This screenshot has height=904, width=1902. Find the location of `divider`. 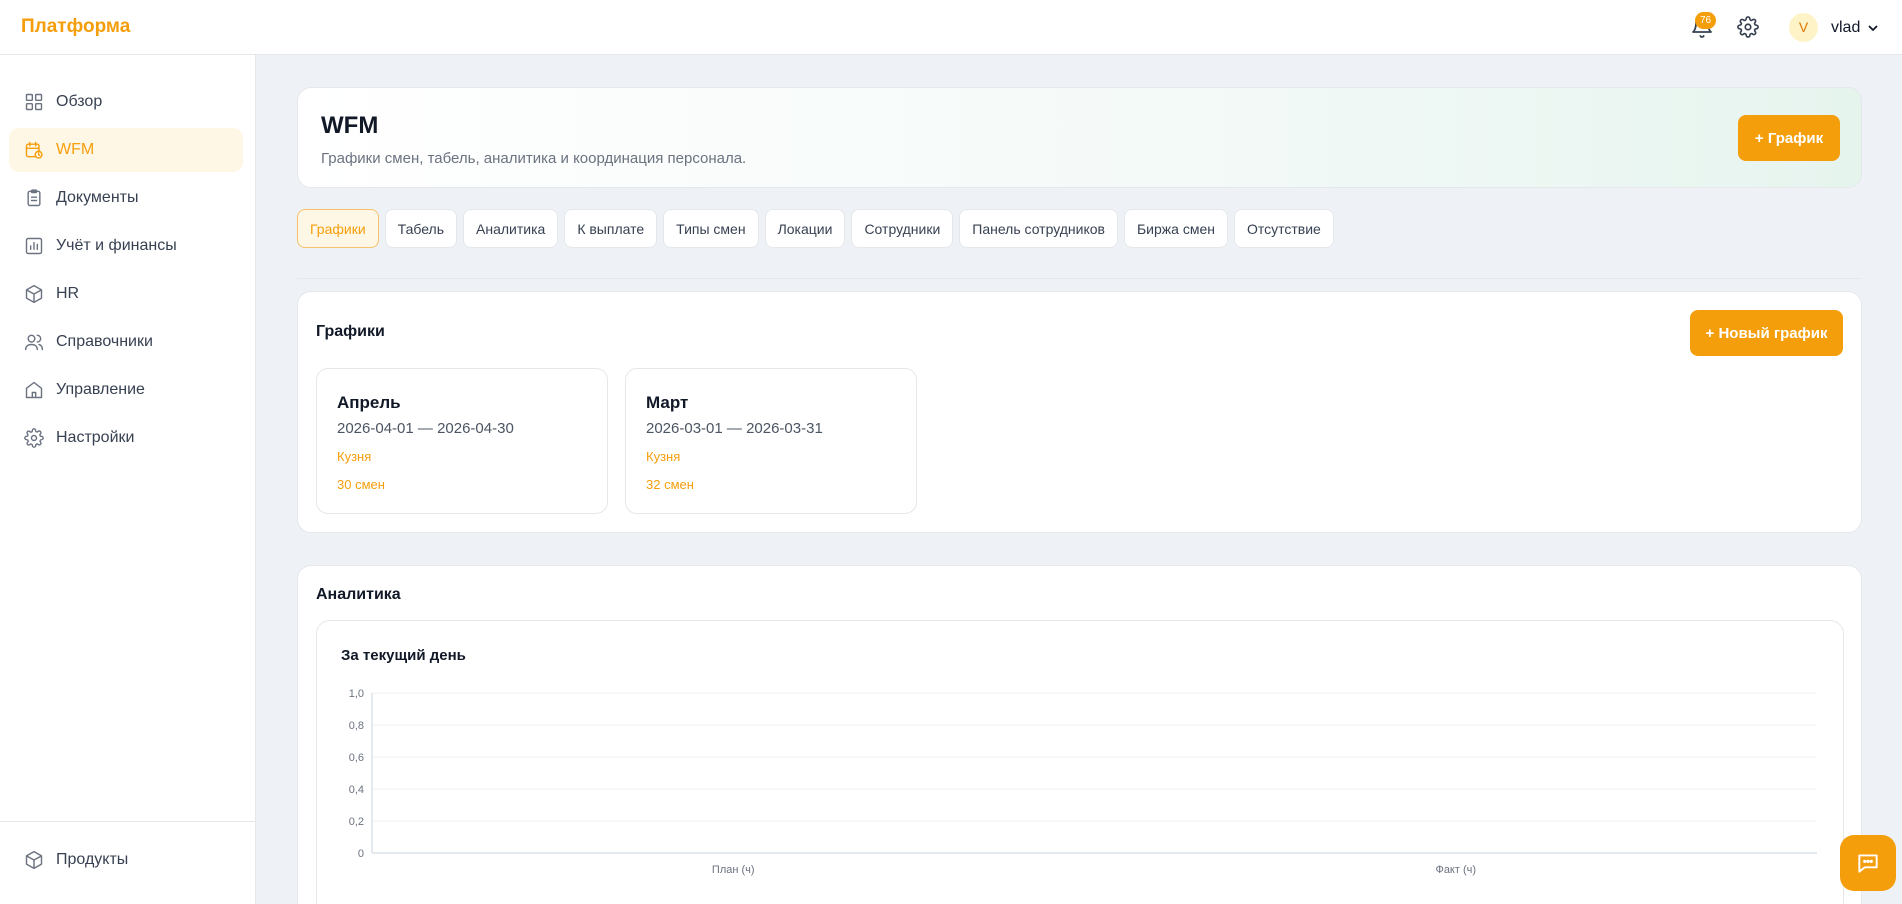

divider is located at coordinates (1079, 278).